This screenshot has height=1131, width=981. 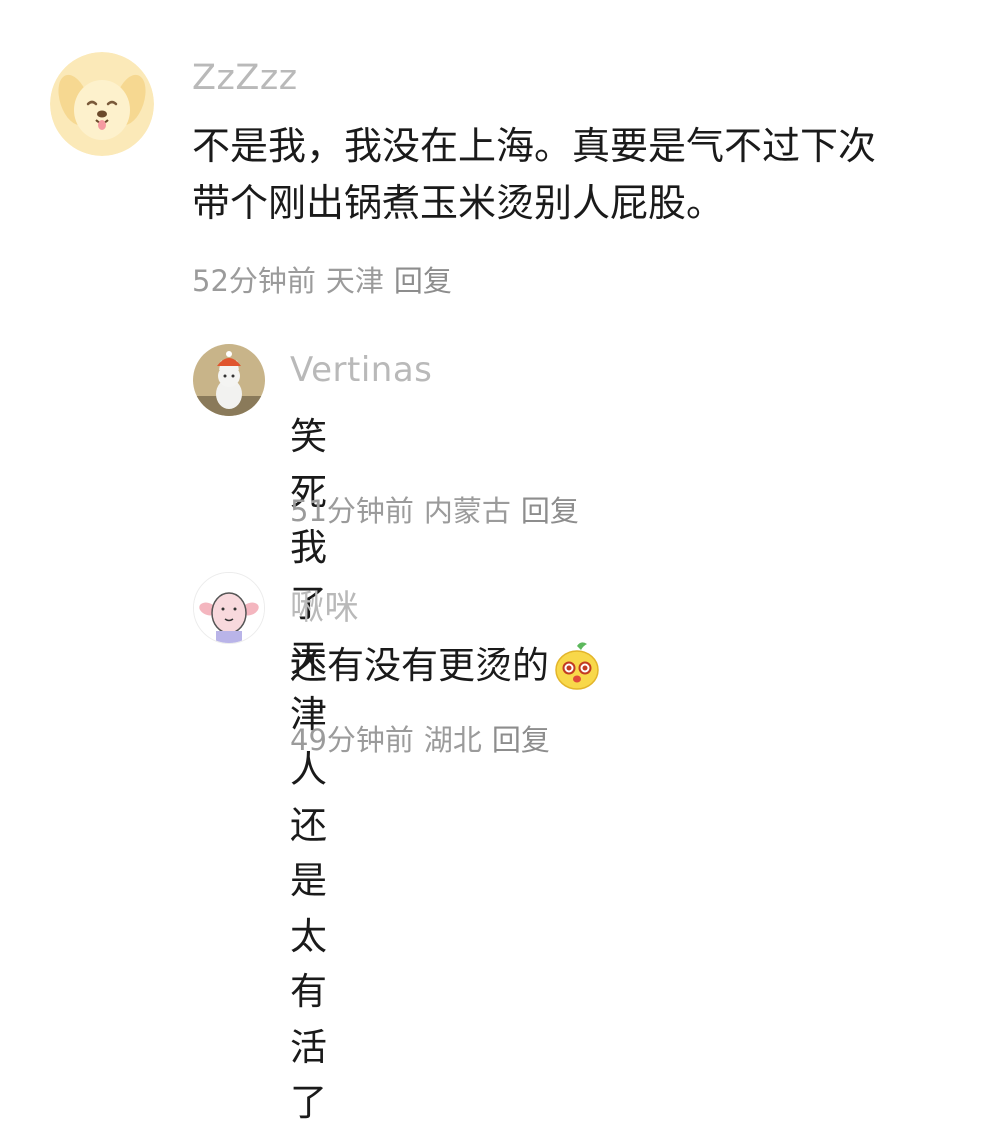 What do you see at coordinates (229, 380) in the screenshot?
I see `cat-with-hat-avatar-icon` at bounding box center [229, 380].